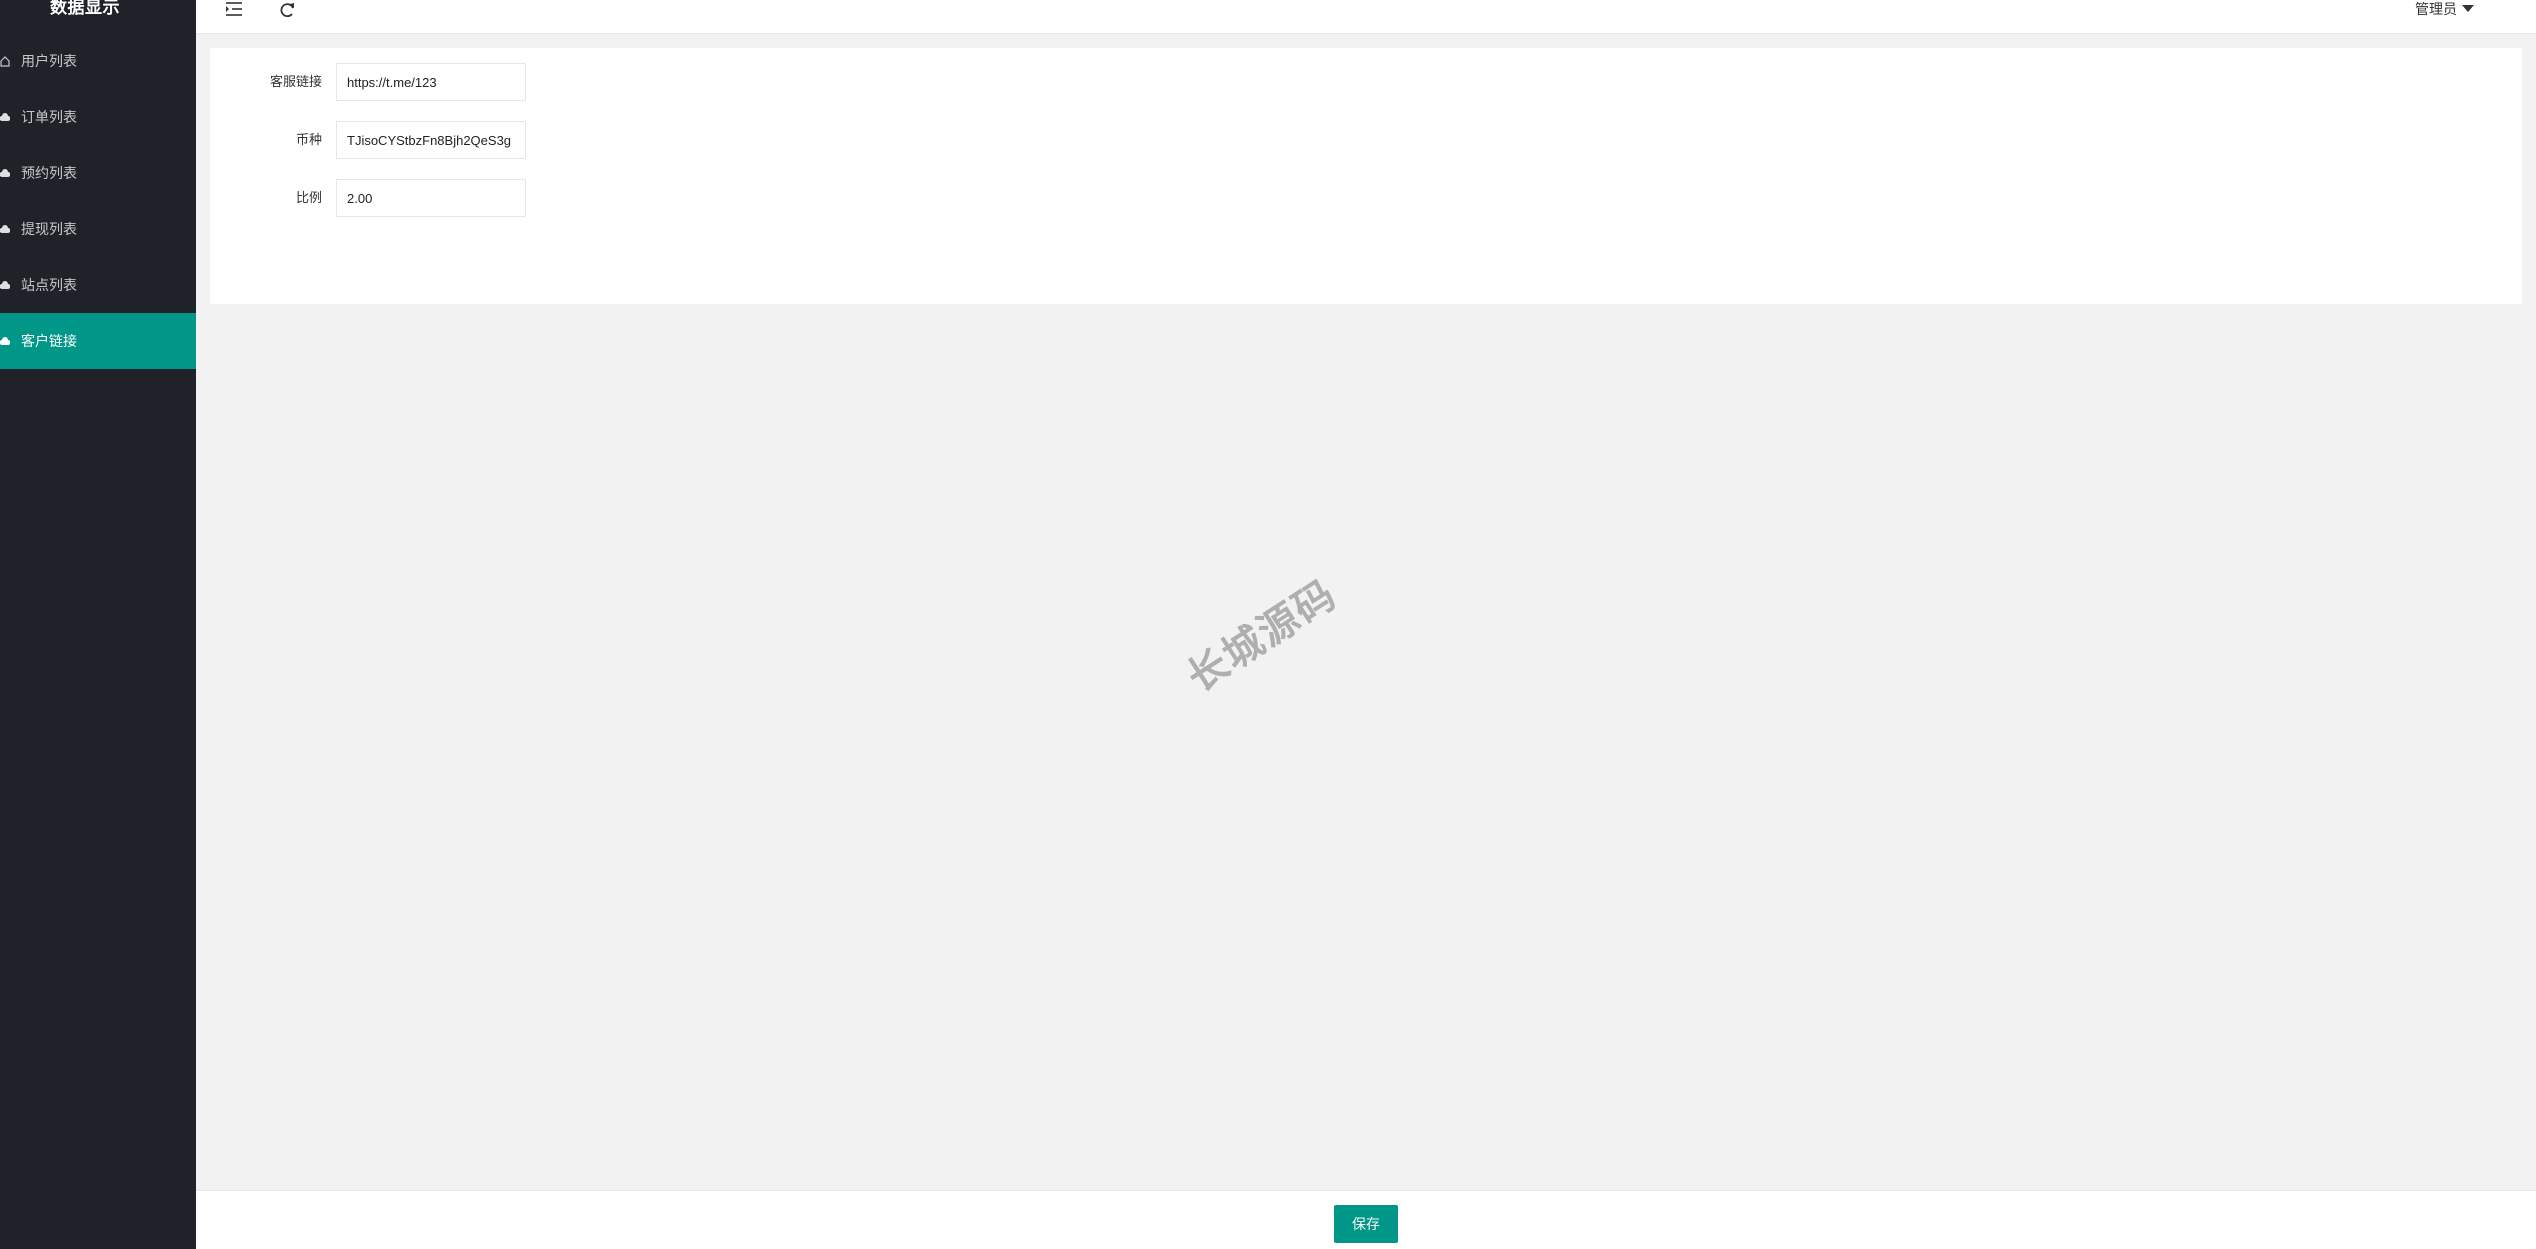  I want to click on sidebar-item-label: 客户链接, so click(49, 341).